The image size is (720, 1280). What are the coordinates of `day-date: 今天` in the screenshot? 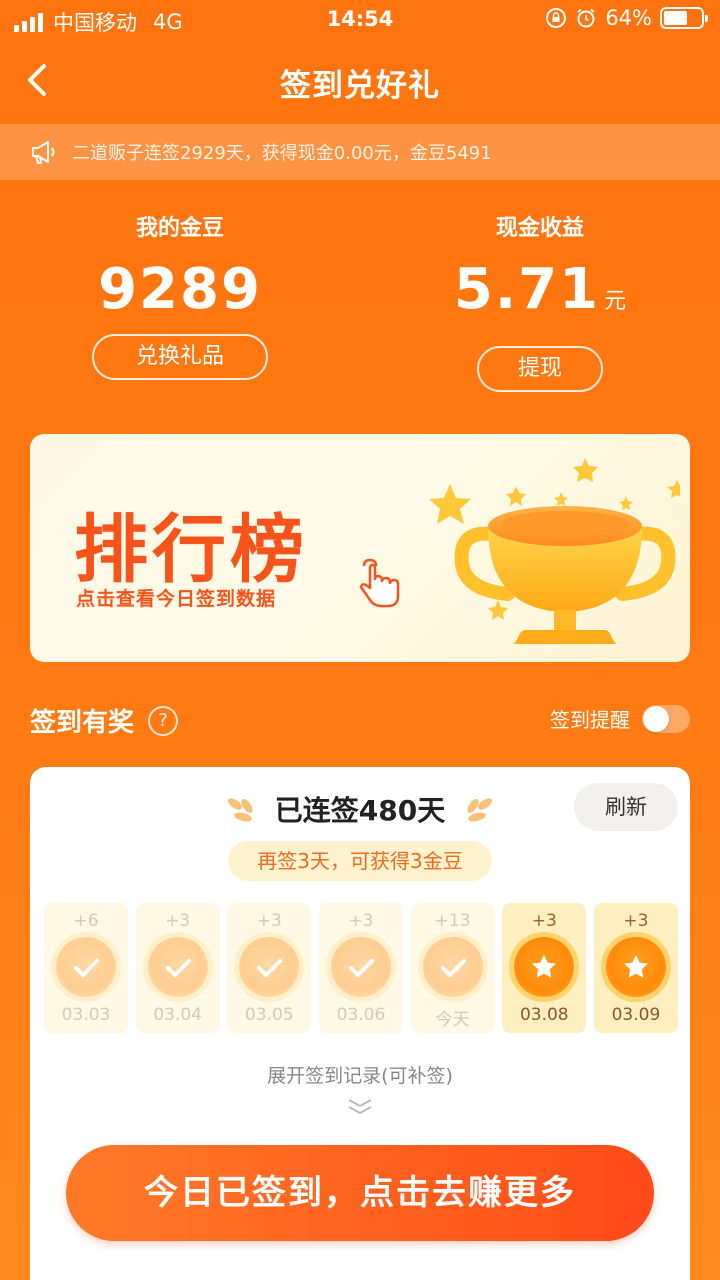 It's located at (452, 1020).